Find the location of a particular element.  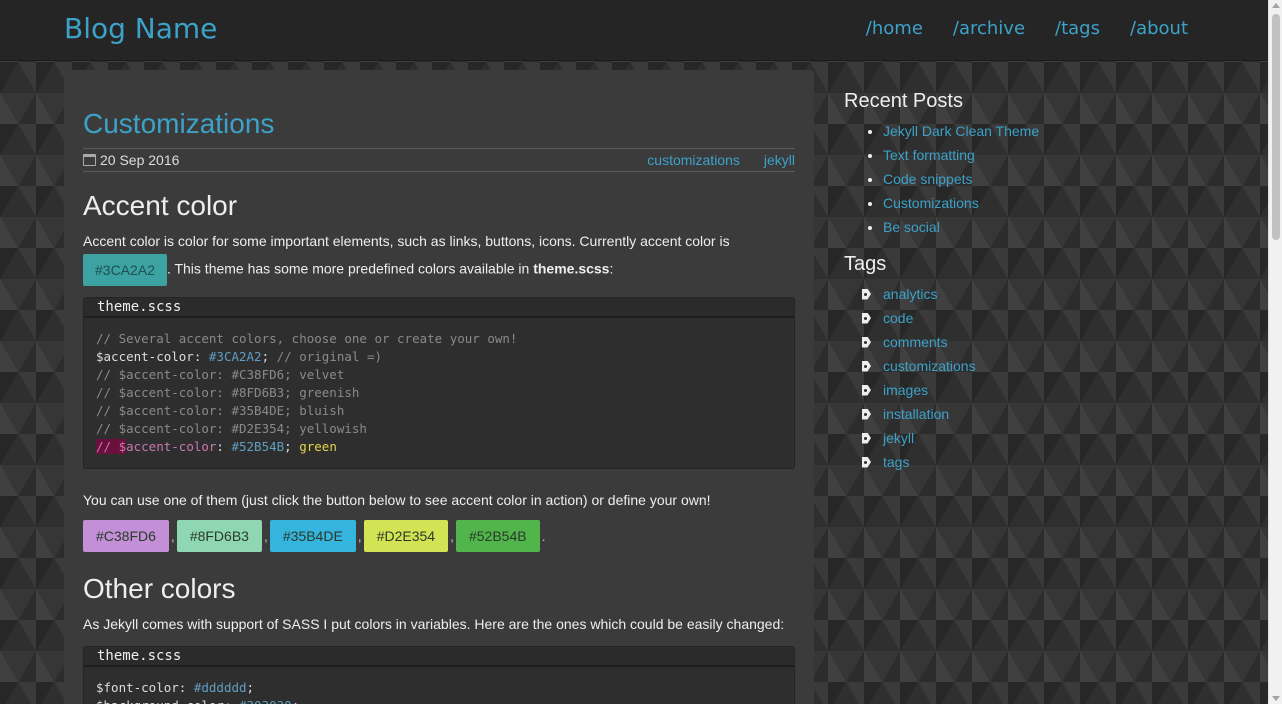

post-tags: customizations jekyll is located at coordinates (721, 160).